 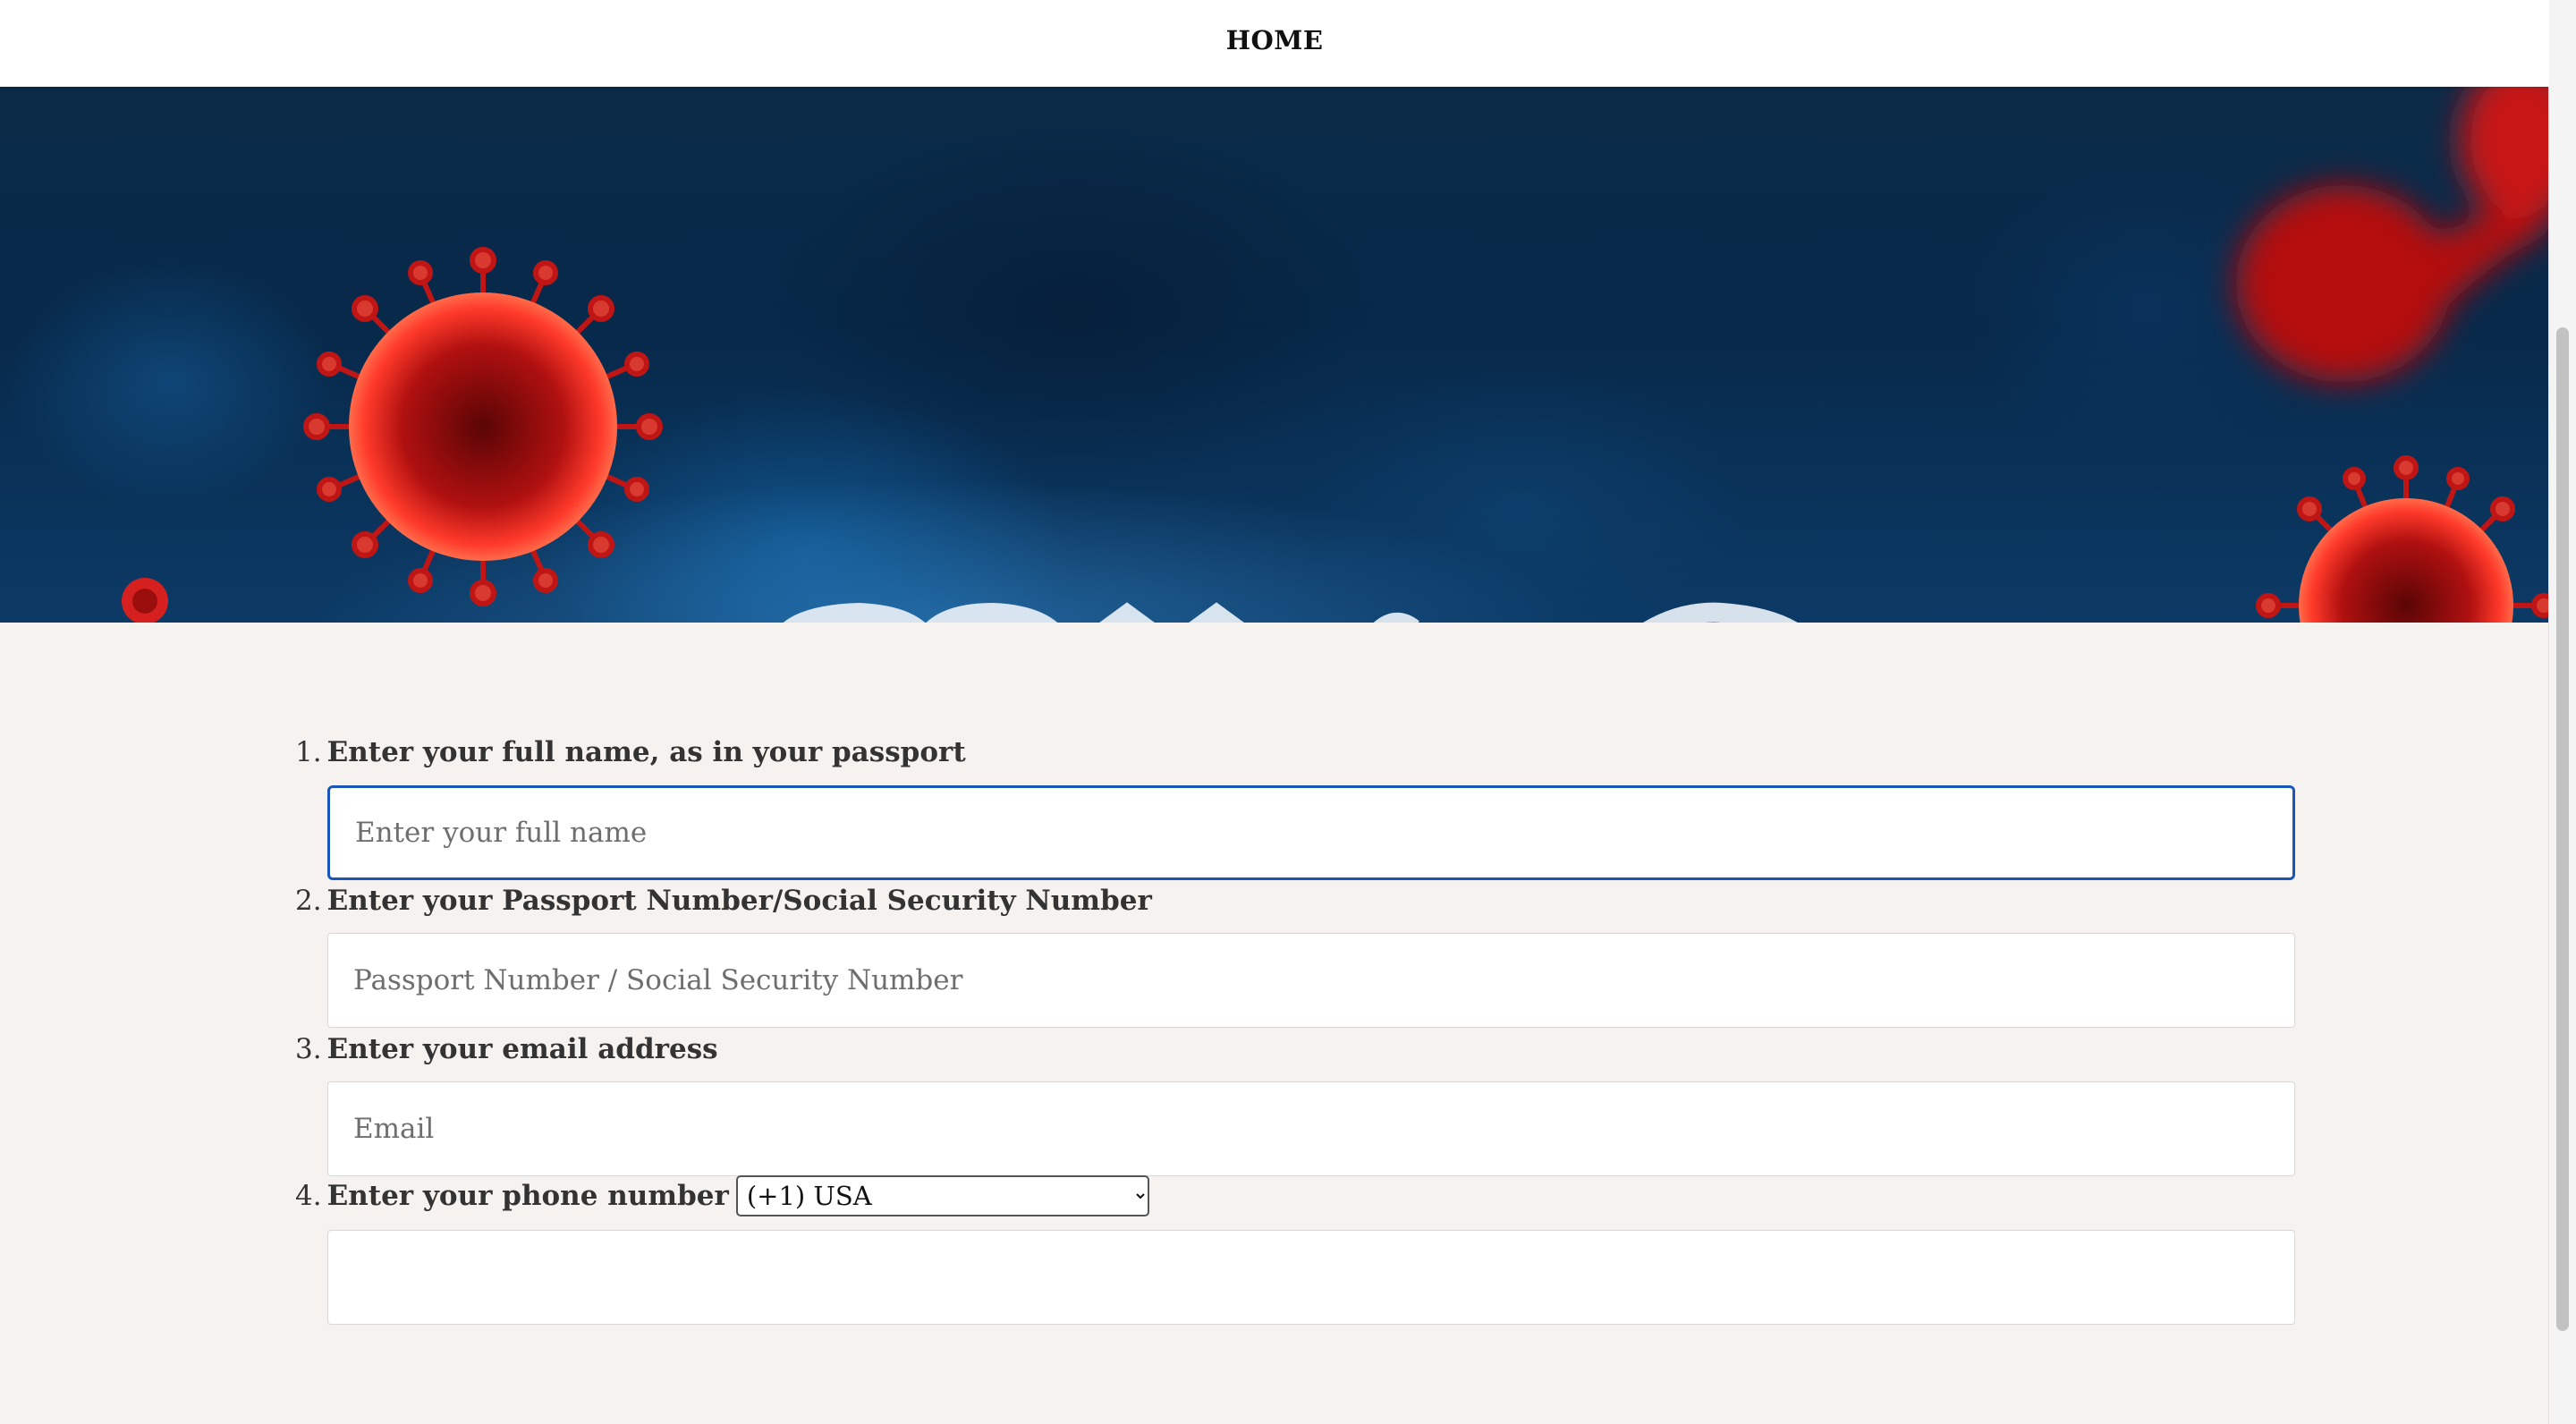 I want to click on question-label: 4. Enter your phone number (+1) USA, so click(x=722, y=1195).